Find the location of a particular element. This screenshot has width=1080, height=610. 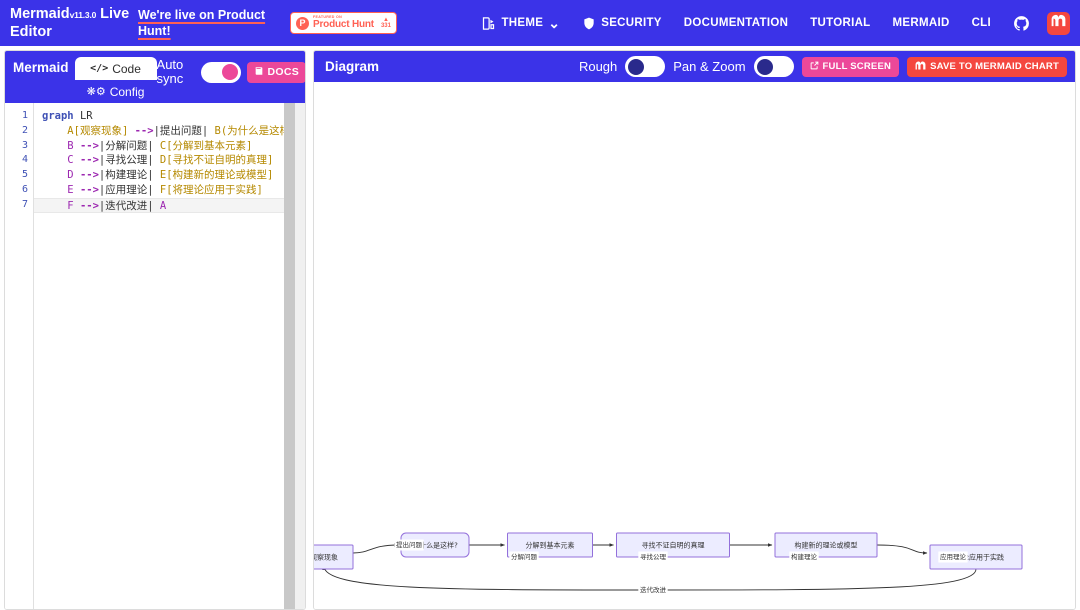

editor-tabs: </> Code ❋⚙ Config is located at coordinates (115, 80).